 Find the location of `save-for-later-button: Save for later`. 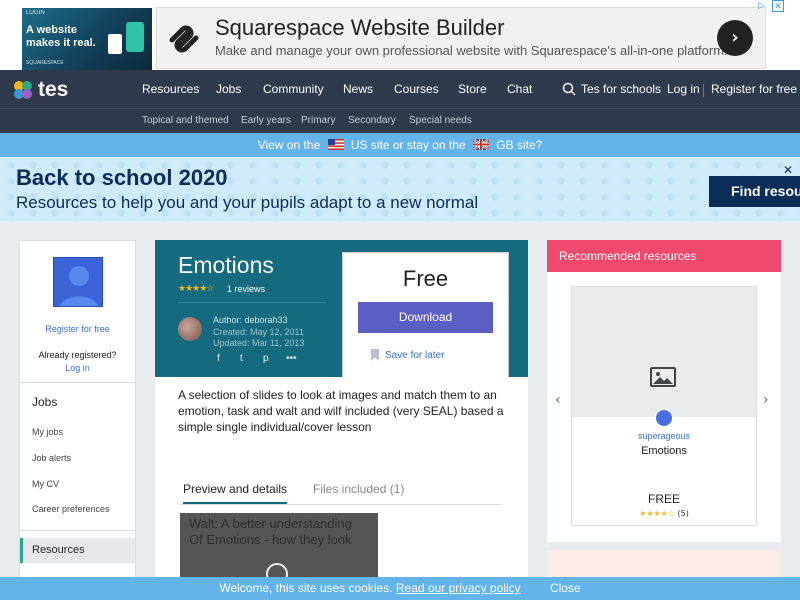

save-for-later-button: Save for later is located at coordinates (408, 355).